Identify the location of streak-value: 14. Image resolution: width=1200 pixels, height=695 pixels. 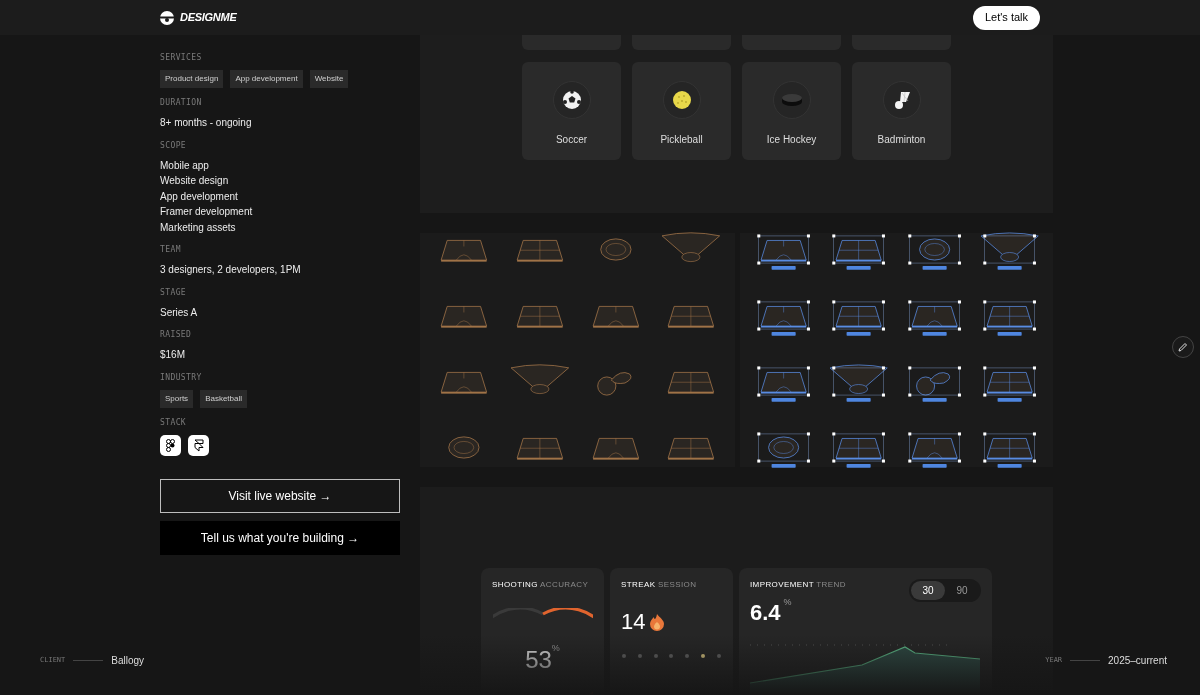
(633, 622).